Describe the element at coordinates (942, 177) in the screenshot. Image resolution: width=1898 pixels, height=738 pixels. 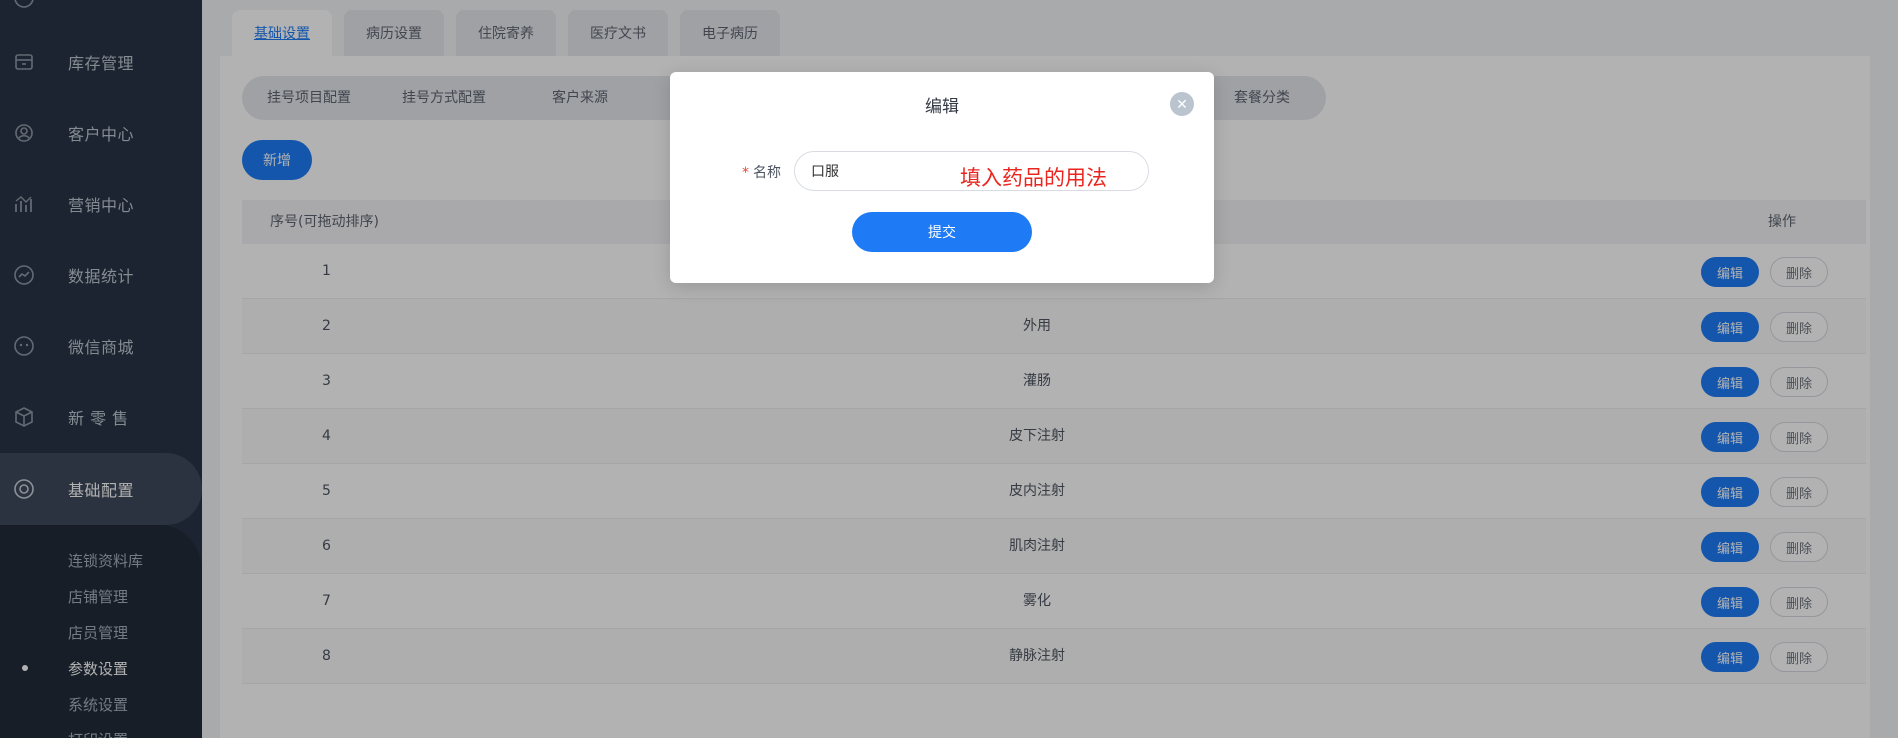
I see `edit-dialog: 编辑 ✕ *名称 填入药品的用法 提交` at that location.